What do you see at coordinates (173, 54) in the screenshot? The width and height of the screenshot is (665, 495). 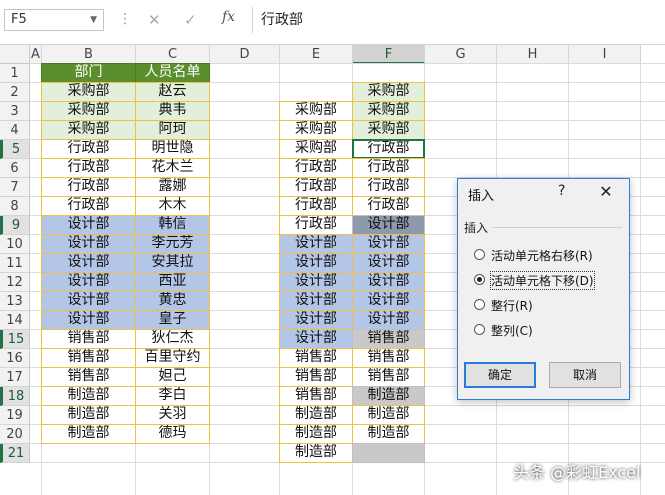 I see `column-header-c: C` at bounding box center [173, 54].